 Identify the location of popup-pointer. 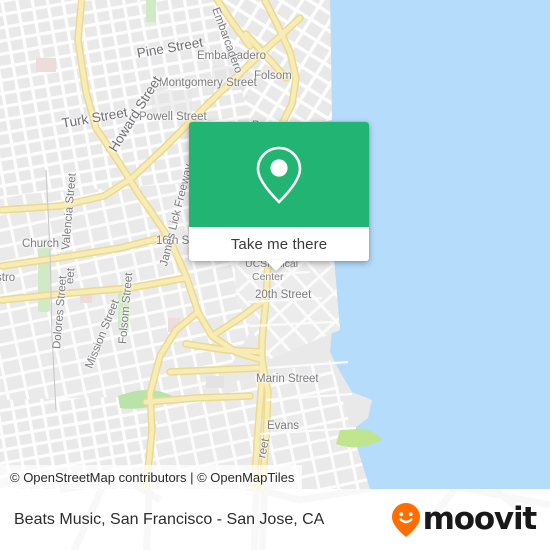
(276, 265).